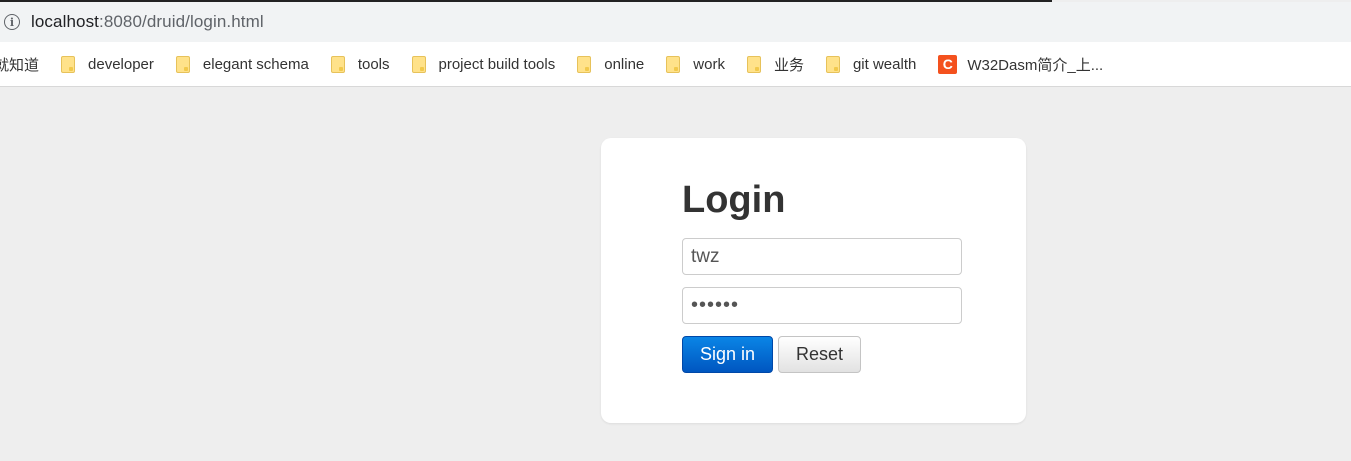  Describe the element at coordinates (675, 22) in the screenshot. I see `address-bar: i localhost:8080/druid/login.html` at that location.